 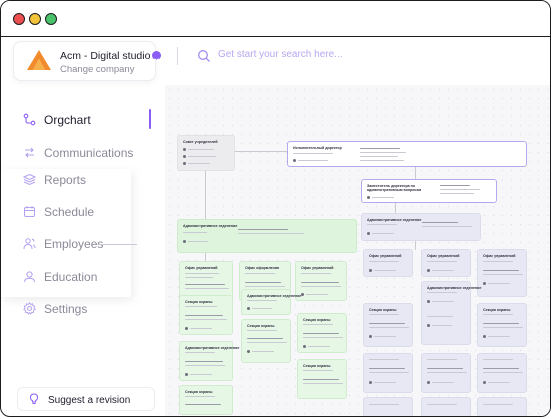 I want to click on node-section-3: Секция охраны, so click(x=322, y=333).